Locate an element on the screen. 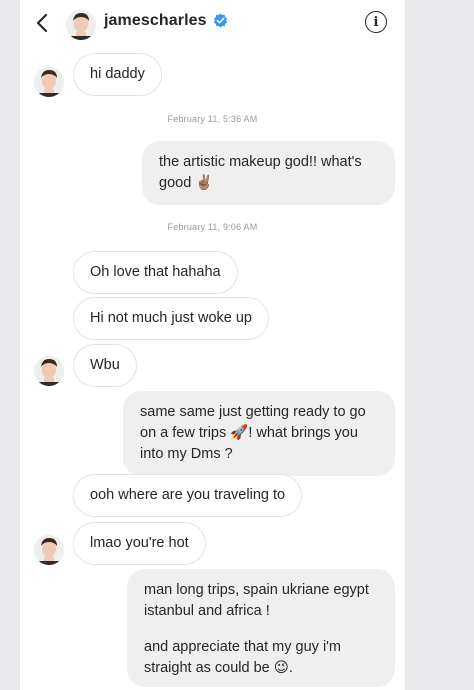 The height and width of the screenshot is (690, 474). message-text-line: and appreciate that my guy i'm is located at coordinates (243, 647).